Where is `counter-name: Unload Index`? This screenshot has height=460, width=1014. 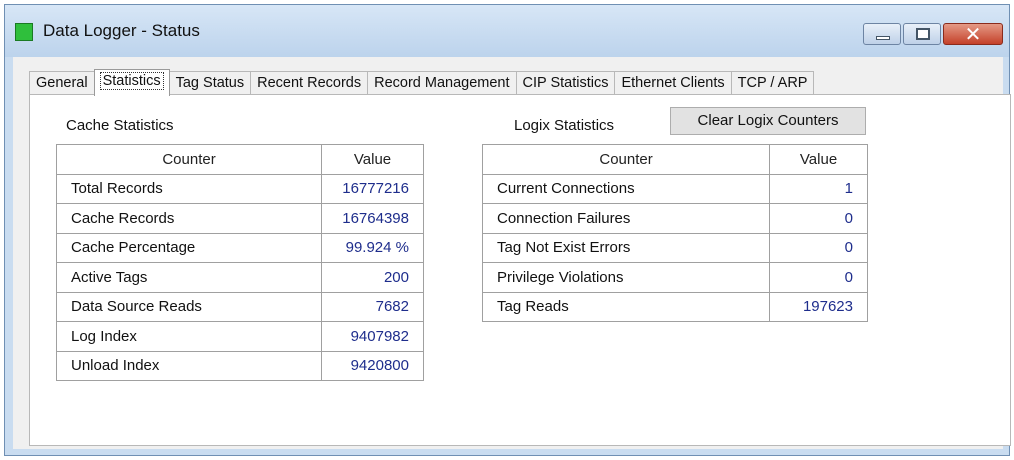
counter-name: Unload Index is located at coordinates (189, 365).